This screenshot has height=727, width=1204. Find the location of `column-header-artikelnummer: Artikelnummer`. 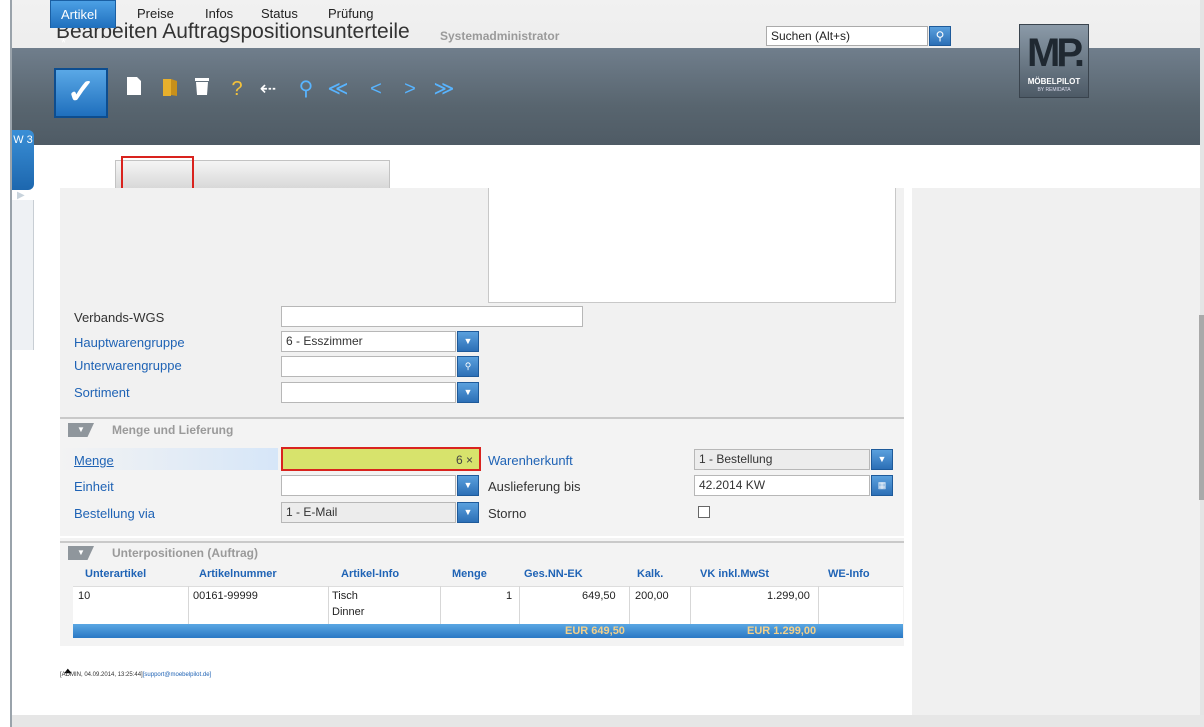

column-header-artikelnummer: Artikelnummer is located at coordinates (238, 574).